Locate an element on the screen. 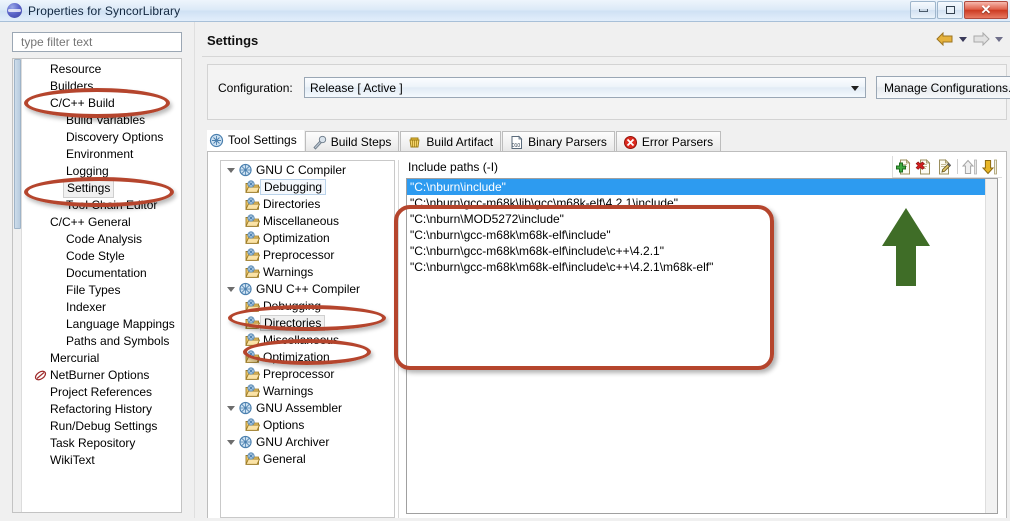 Image resolution: width=1010 pixels, height=521 pixels. tool-tree-item-label: GNU C Compiler is located at coordinates (301, 169).